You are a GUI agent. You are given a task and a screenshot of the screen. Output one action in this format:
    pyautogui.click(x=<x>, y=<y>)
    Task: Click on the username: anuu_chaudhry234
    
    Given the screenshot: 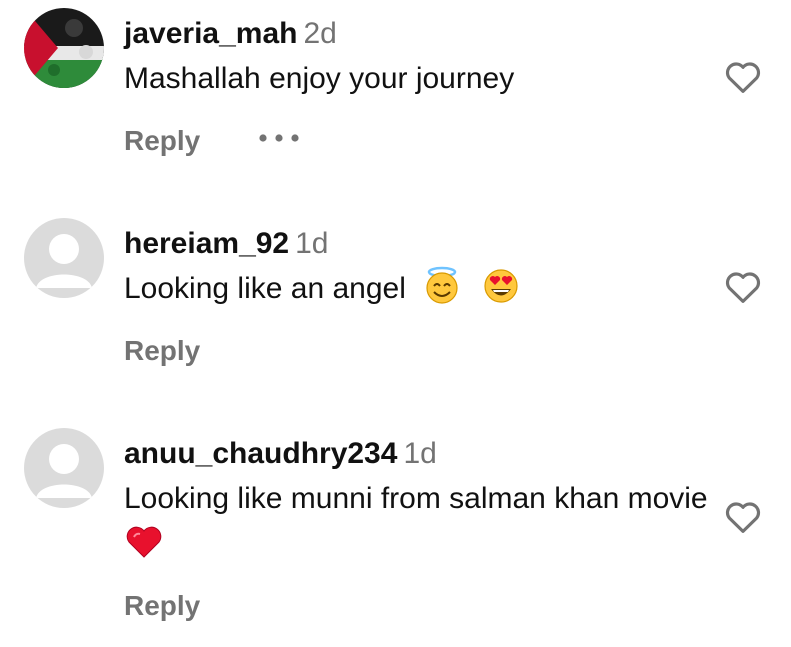 What is the action you would take?
    pyautogui.click(x=260, y=453)
    